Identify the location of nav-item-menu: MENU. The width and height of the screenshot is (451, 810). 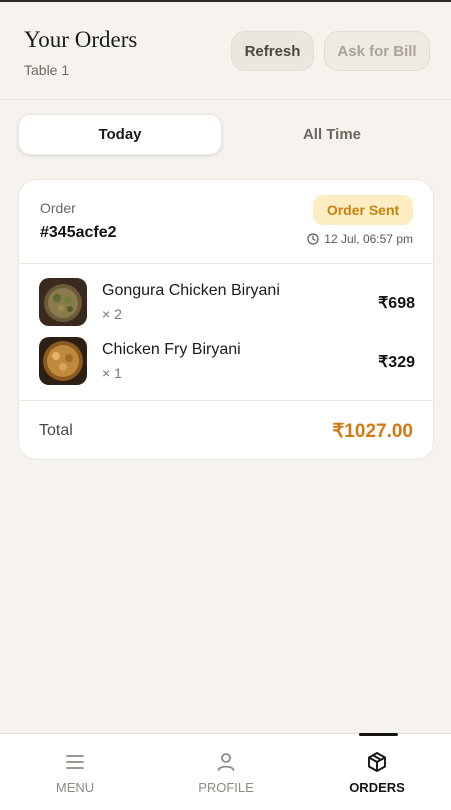
(75, 772).